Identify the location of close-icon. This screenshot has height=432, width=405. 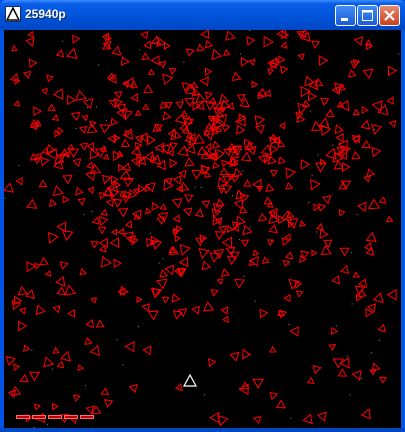
(389, 15).